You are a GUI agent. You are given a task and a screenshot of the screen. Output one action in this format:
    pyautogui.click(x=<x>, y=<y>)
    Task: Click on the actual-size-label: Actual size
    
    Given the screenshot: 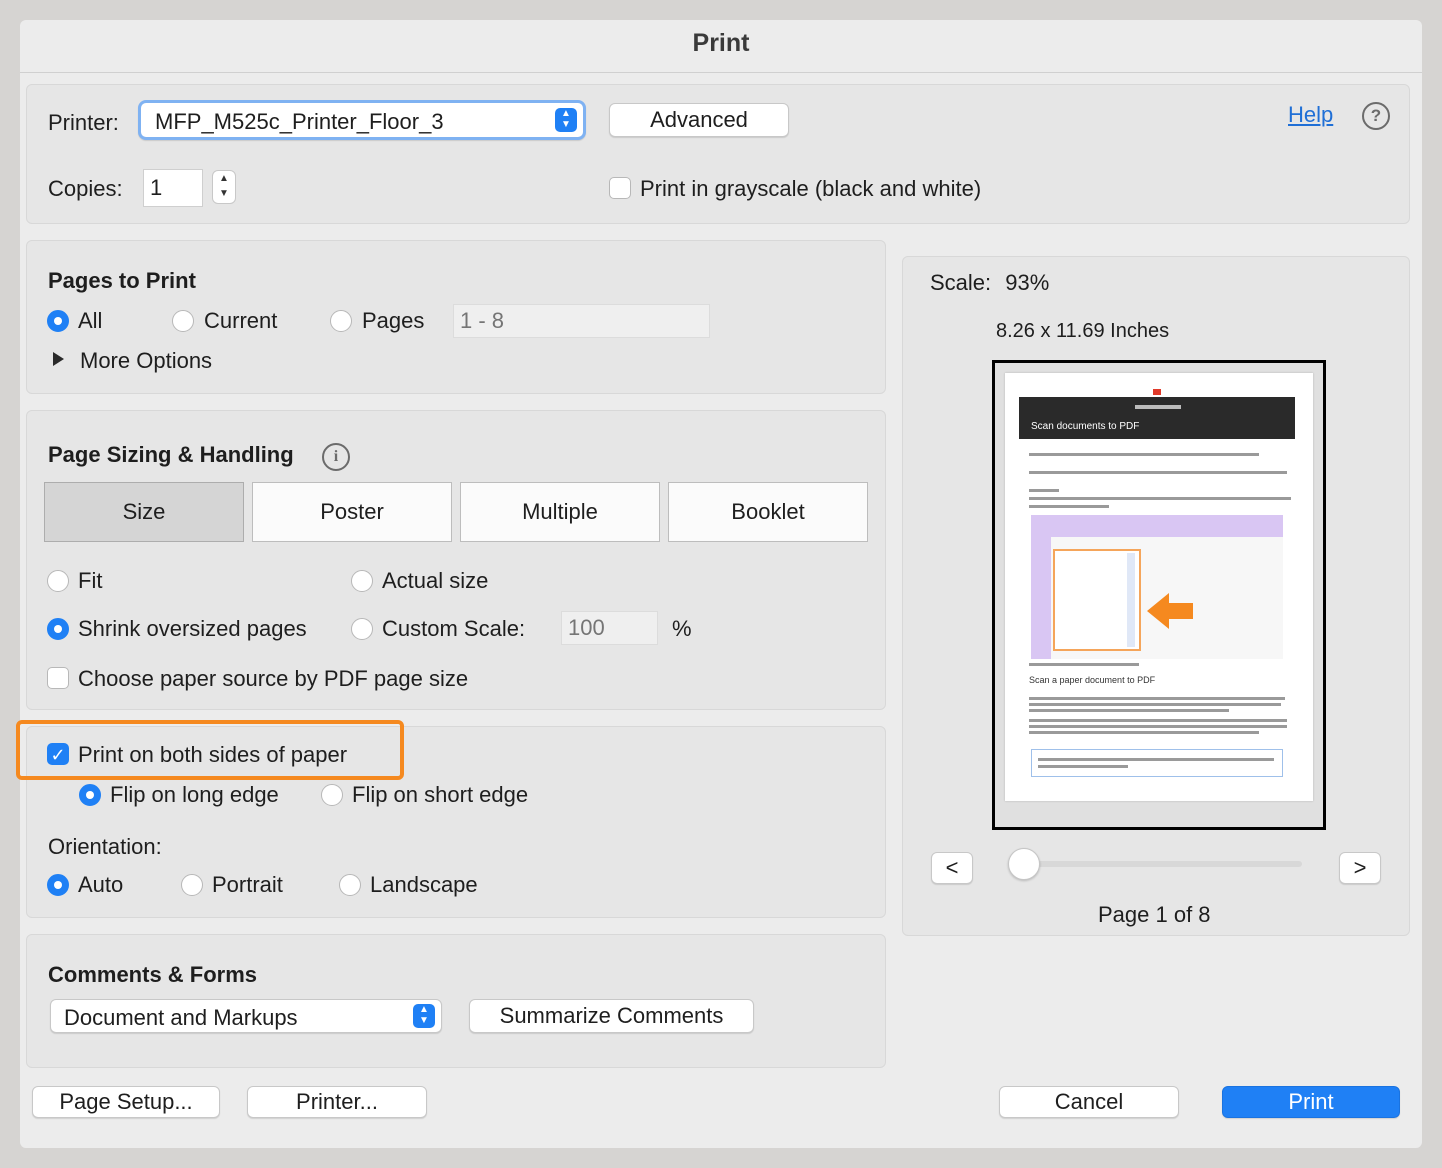 What is the action you would take?
    pyautogui.click(x=435, y=580)
    